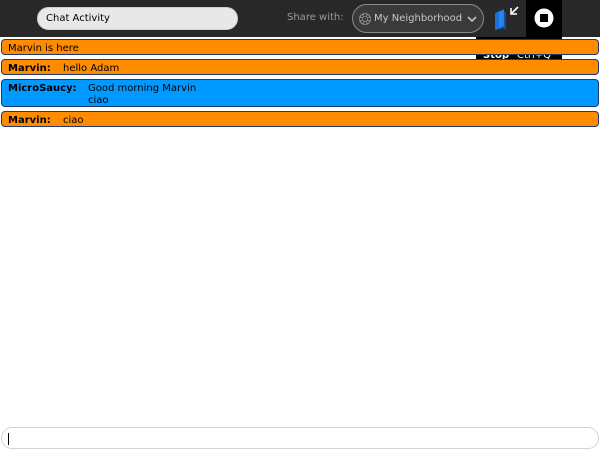  I want to click on stop-icon, so click(544, 18).